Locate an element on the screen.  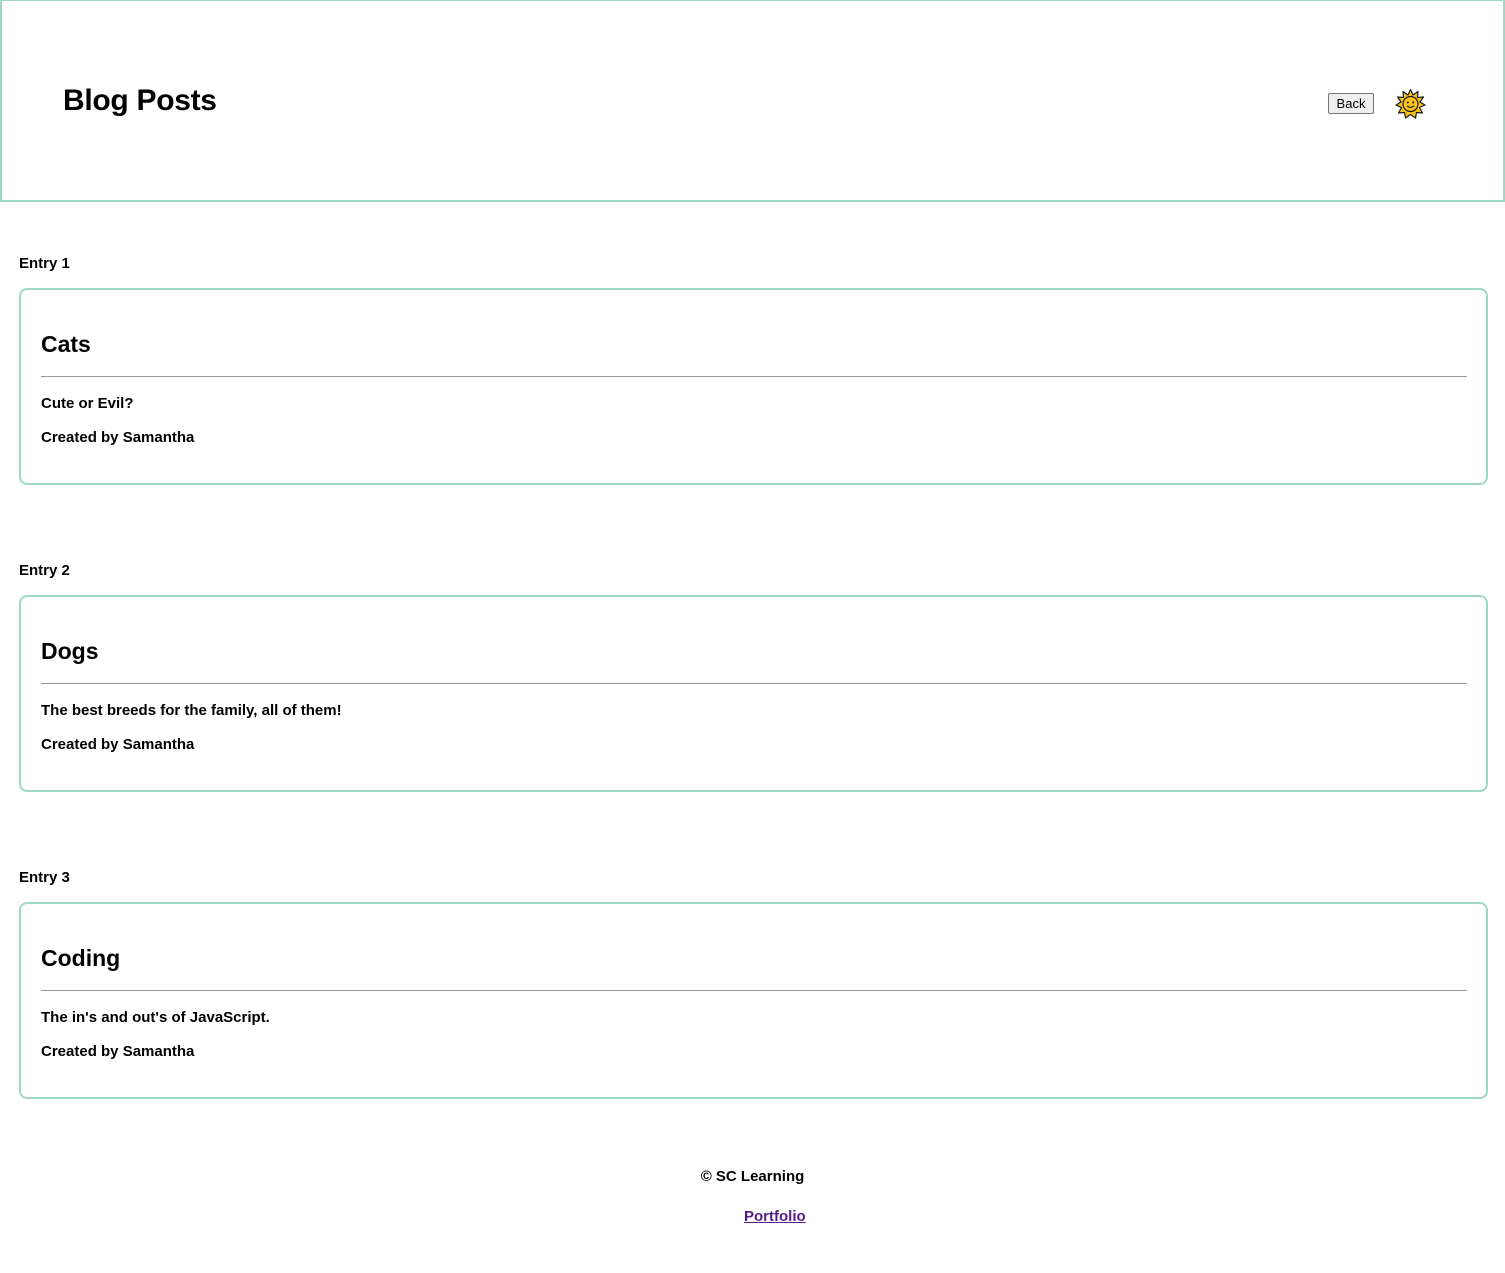
copyright-text: © SC Learning is located at coordinates (752, 1176).